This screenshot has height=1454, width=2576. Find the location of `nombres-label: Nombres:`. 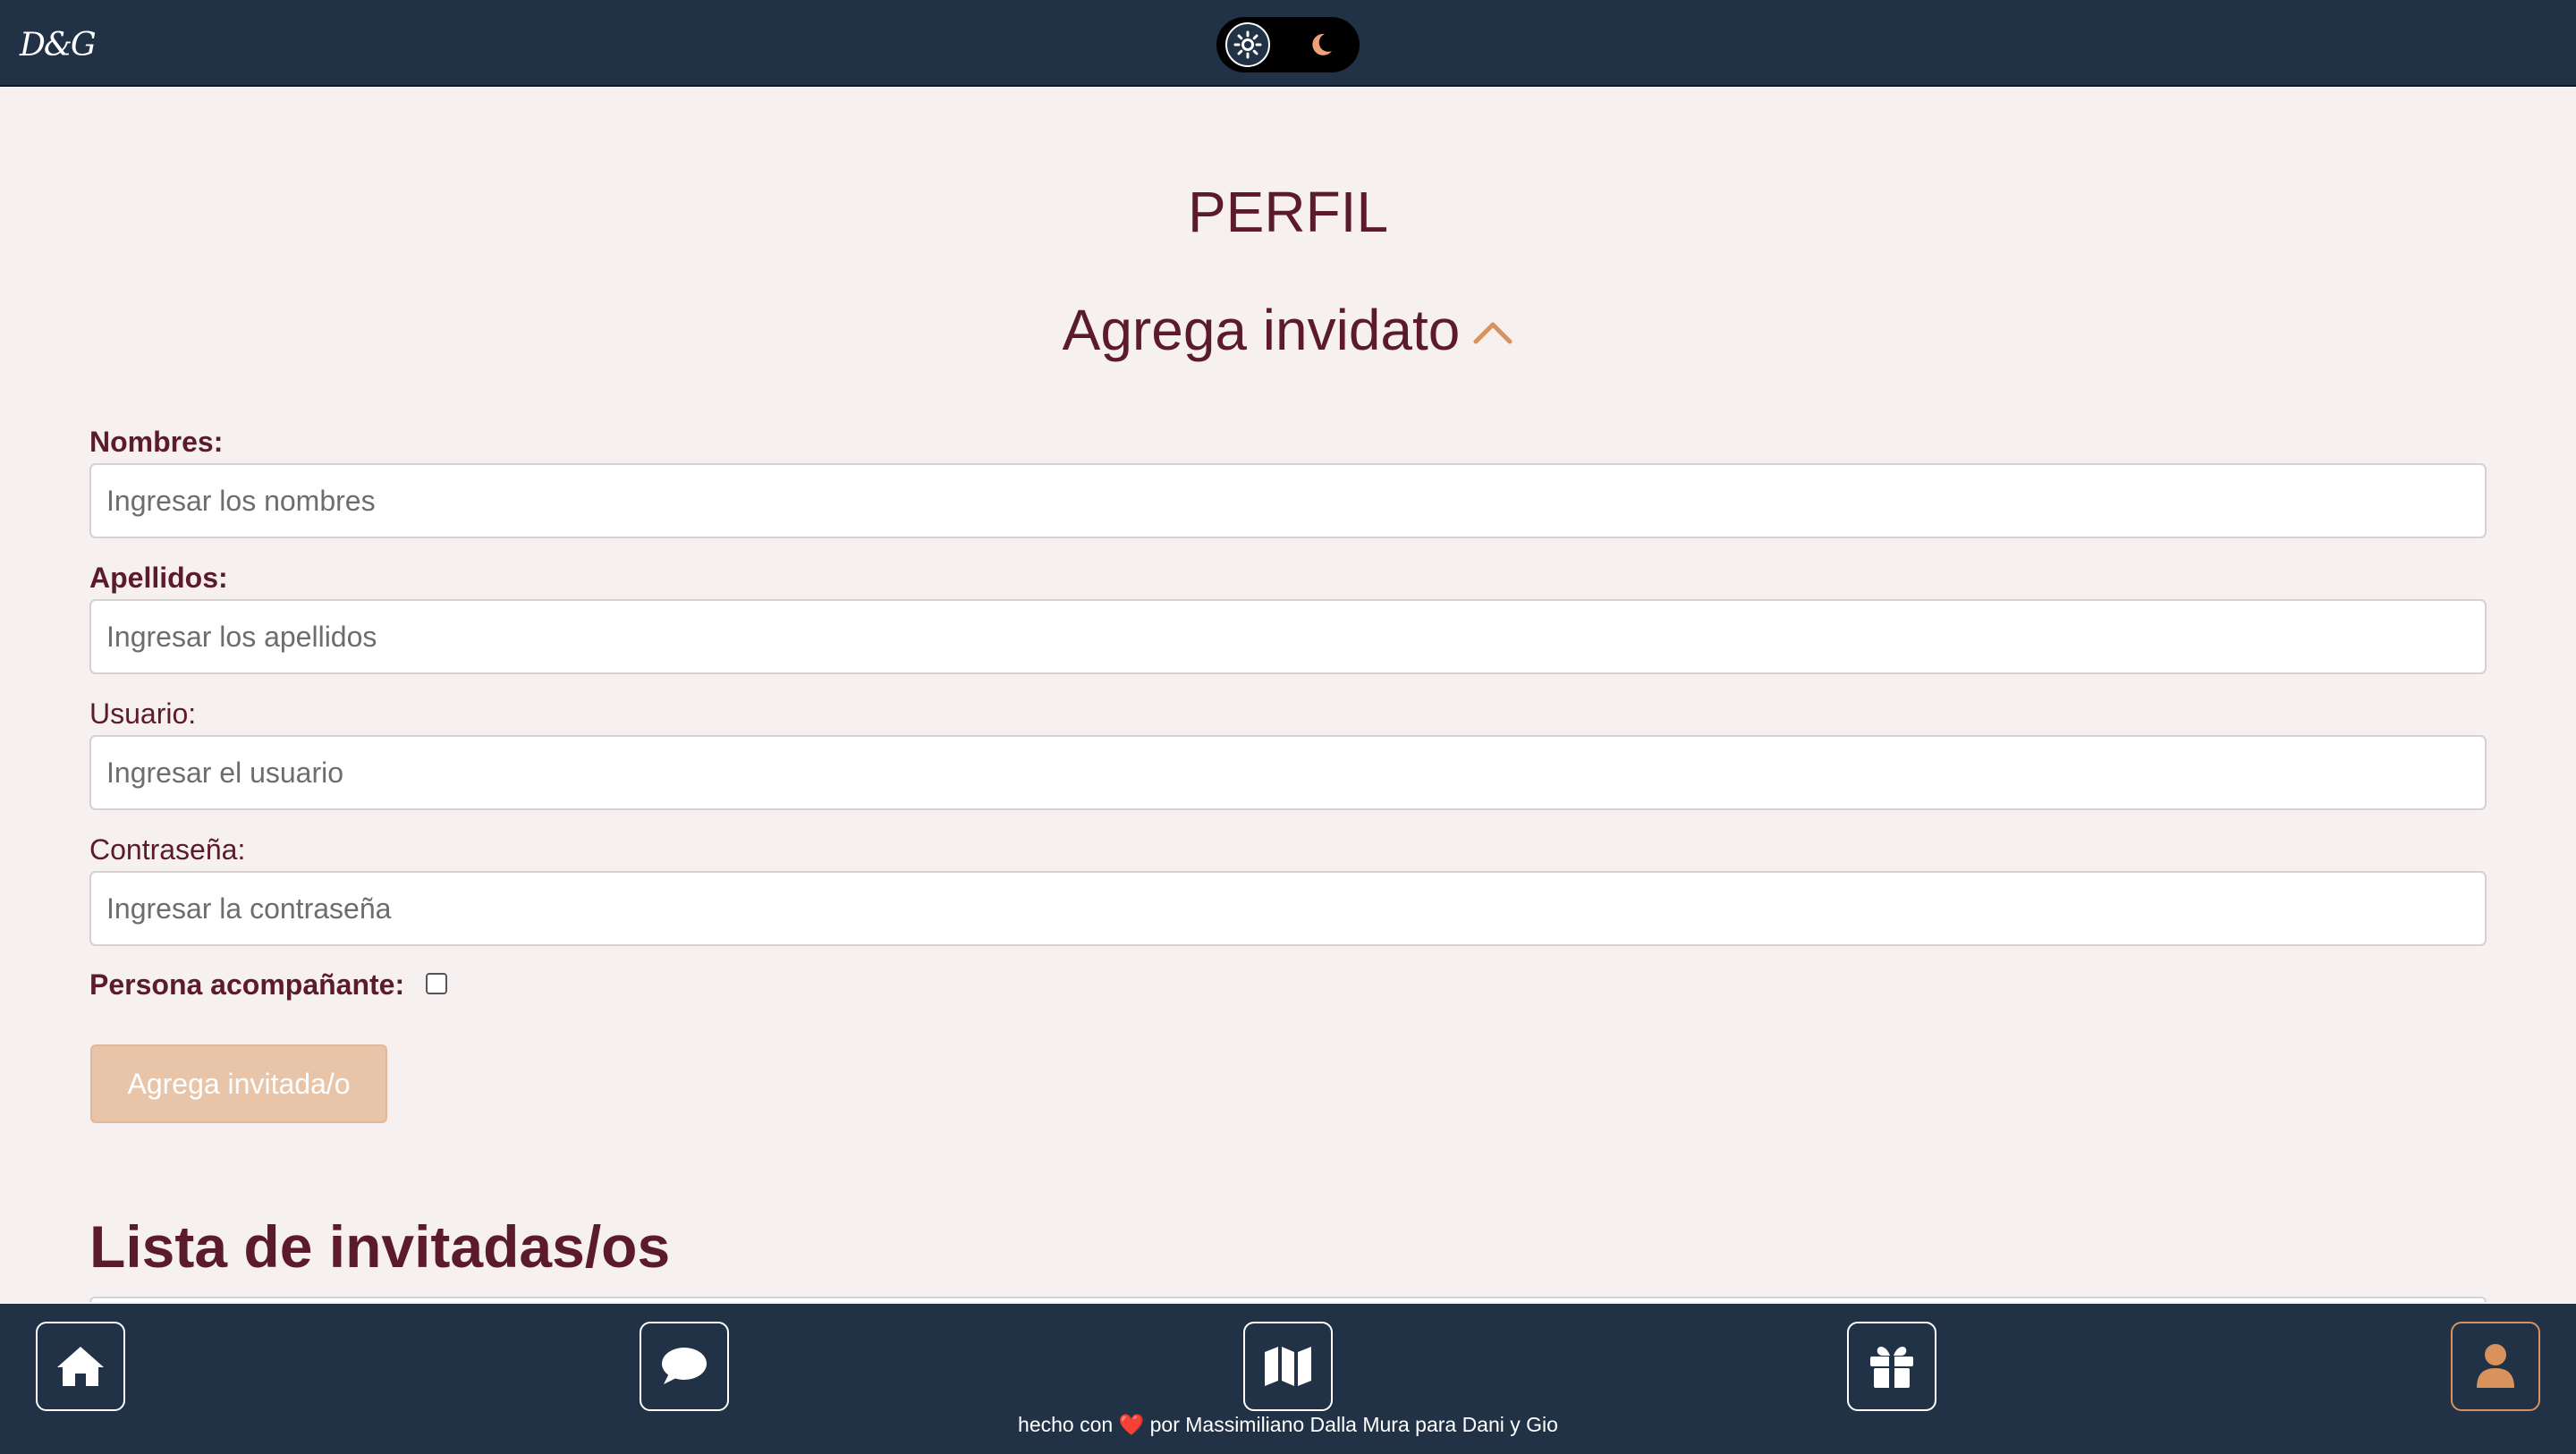

nombres-label: Nombres: is located at coordinates (156, 442).